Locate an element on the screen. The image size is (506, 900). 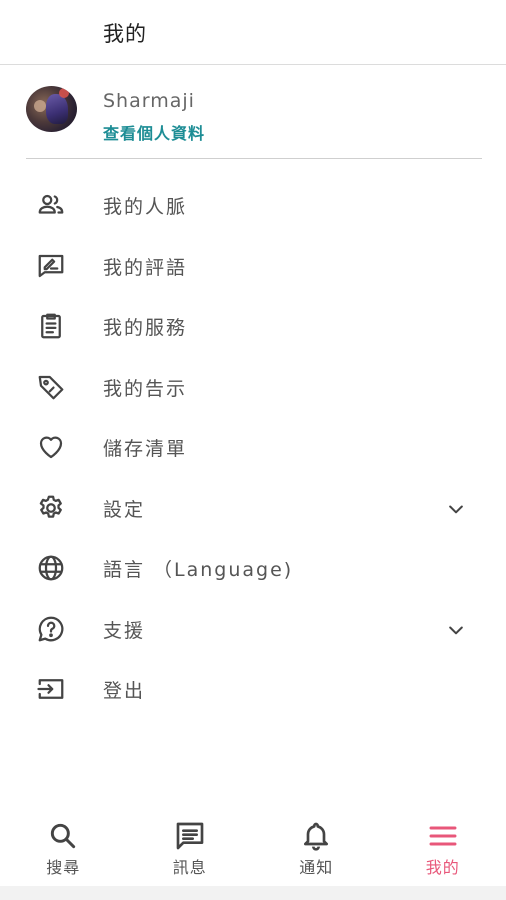
menu-item-connections: 我的人脈 is located at coordinates (253, 205).